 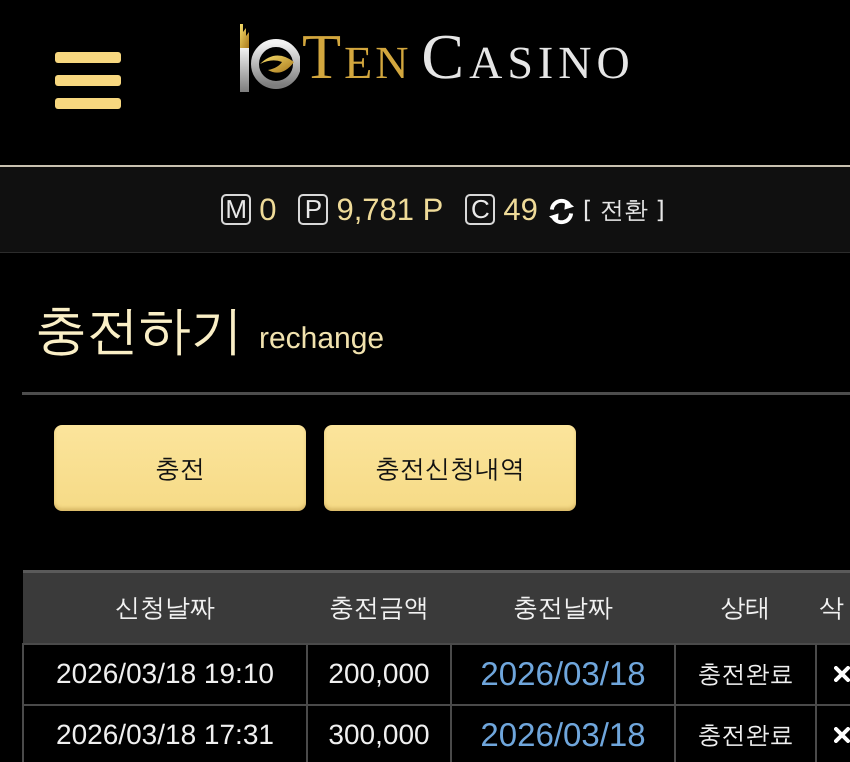 What do you see at coordinates (528, 60) in the screenshot?
I see `logo-text: CASINO` at bounding box center [528, 60].